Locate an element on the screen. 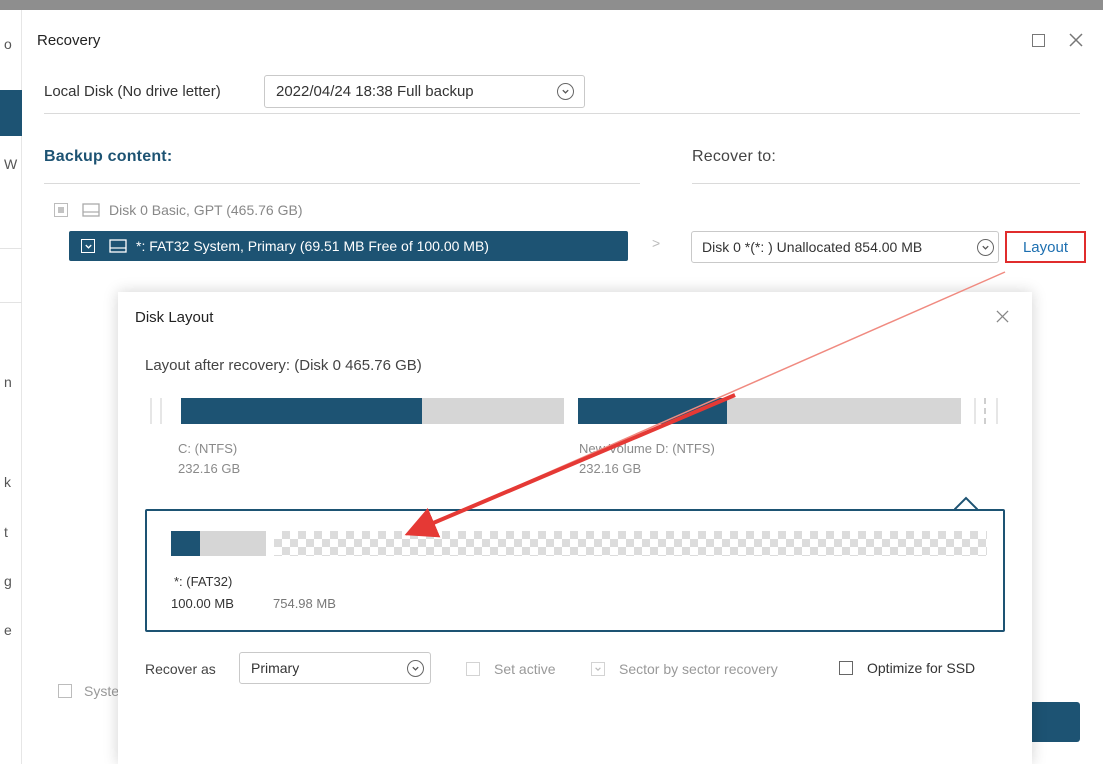  background-window-nav-band is located at coordinates (11, 113).